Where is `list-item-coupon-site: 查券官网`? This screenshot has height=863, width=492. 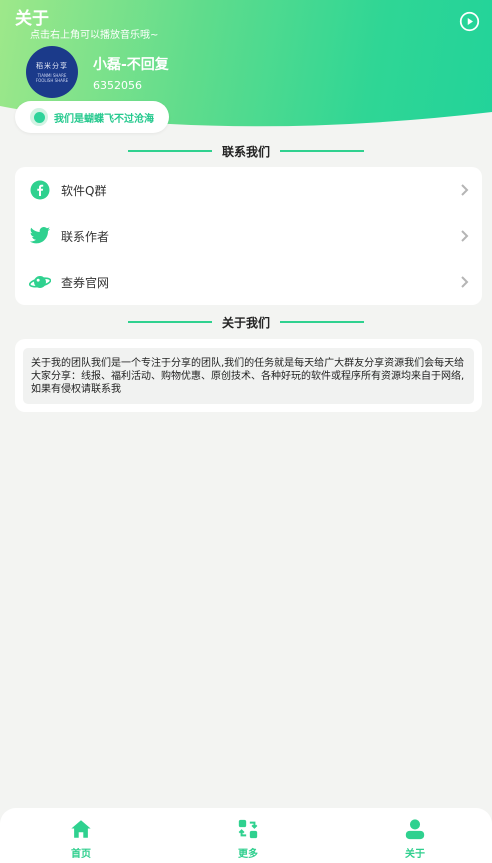 list-item-coupon-site: 查券官网 is located at coordinates (248, 282).